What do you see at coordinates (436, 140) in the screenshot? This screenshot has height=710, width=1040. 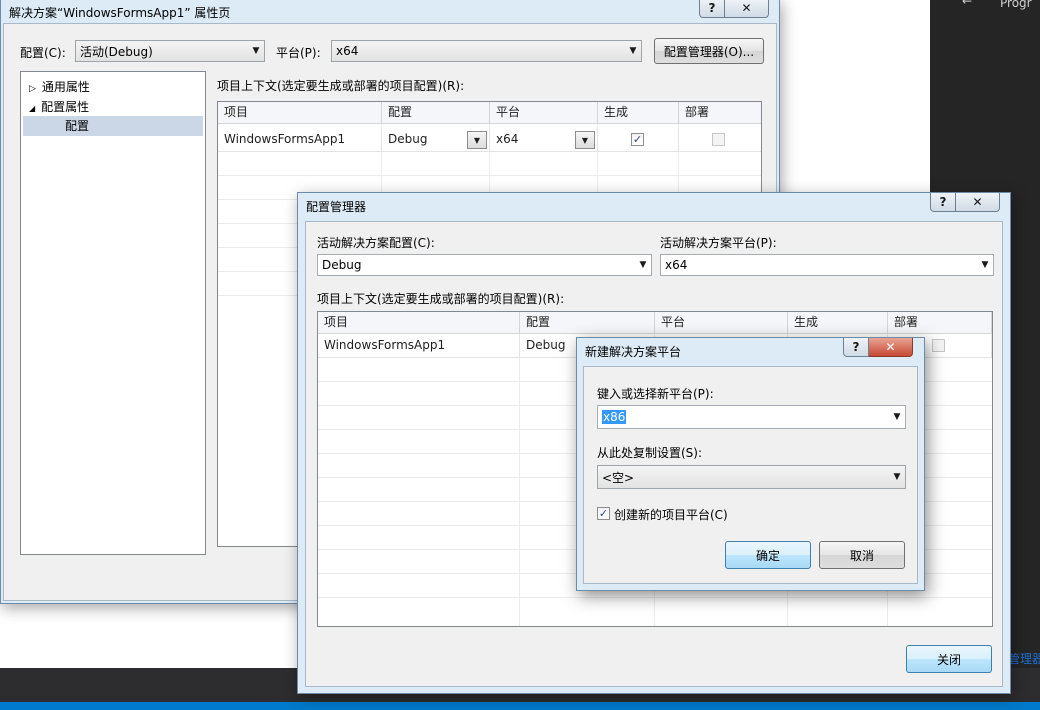 I see `cell-config: Debug ▼` at bounding box center [436, 140].